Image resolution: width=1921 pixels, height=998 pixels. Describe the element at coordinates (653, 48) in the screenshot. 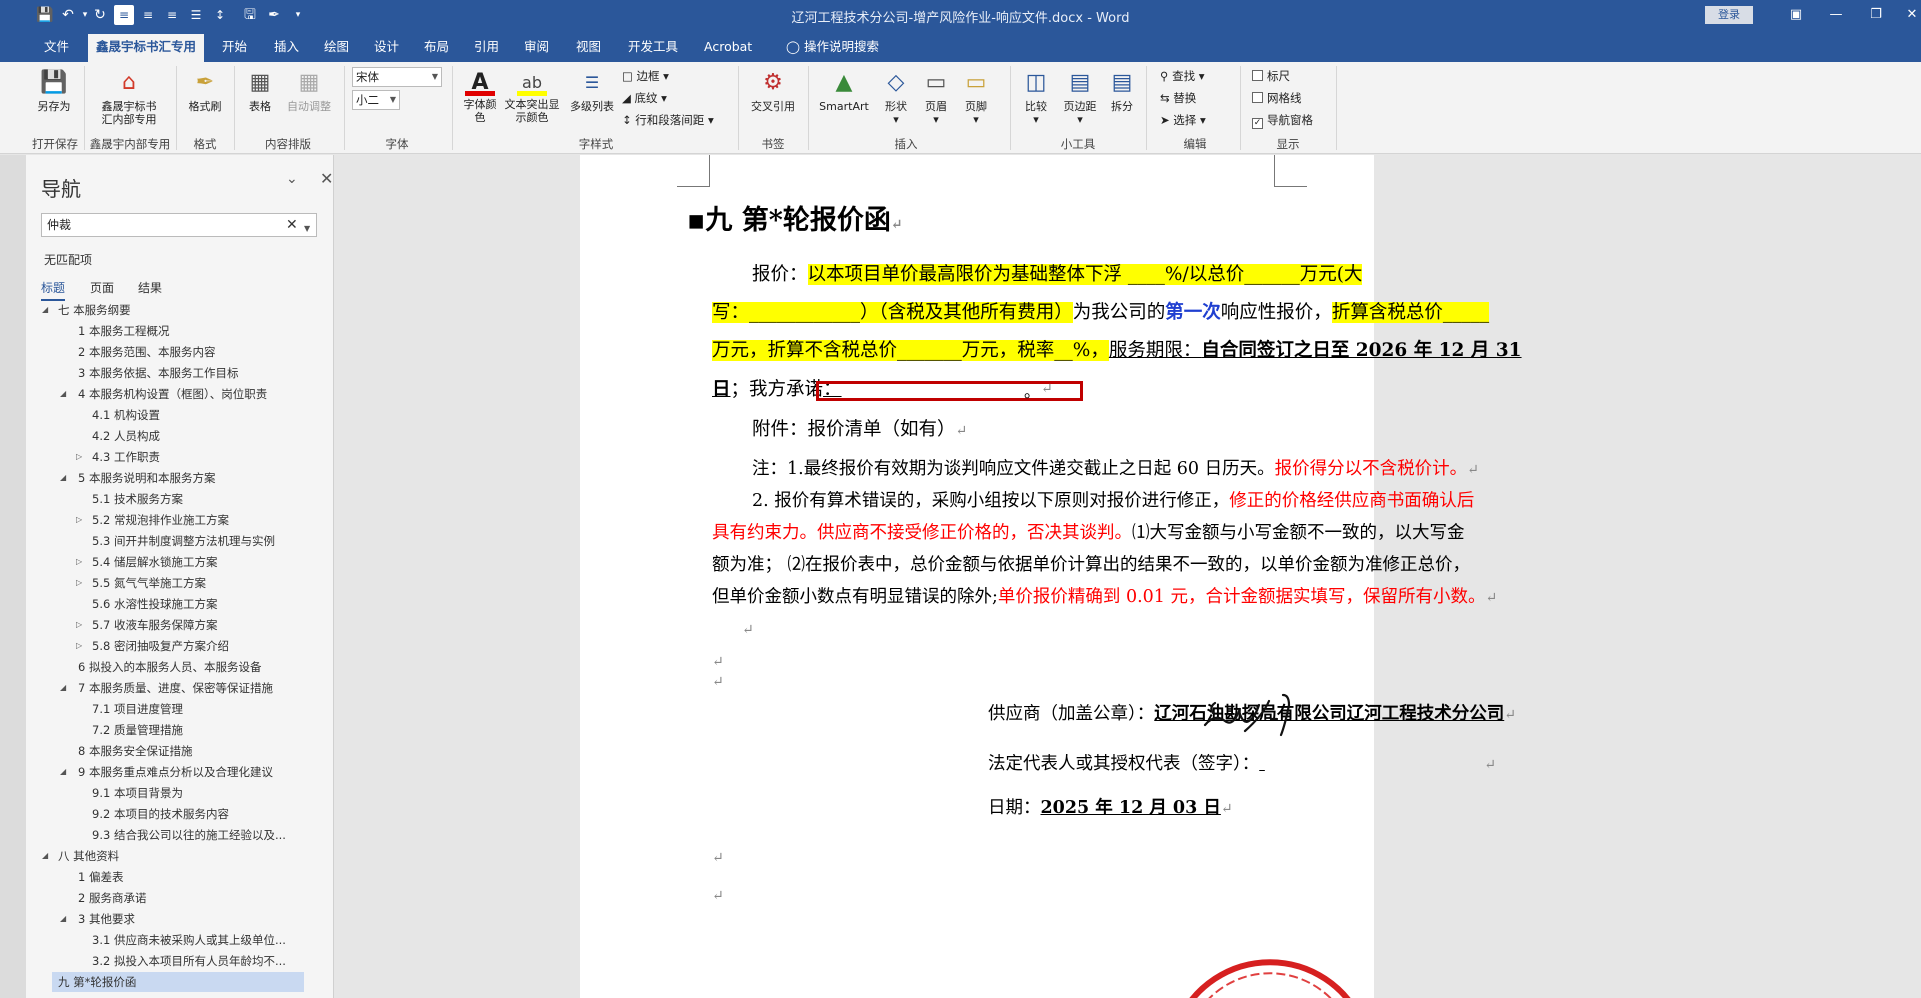

I see `tab-developer: 开发工具` at that location.